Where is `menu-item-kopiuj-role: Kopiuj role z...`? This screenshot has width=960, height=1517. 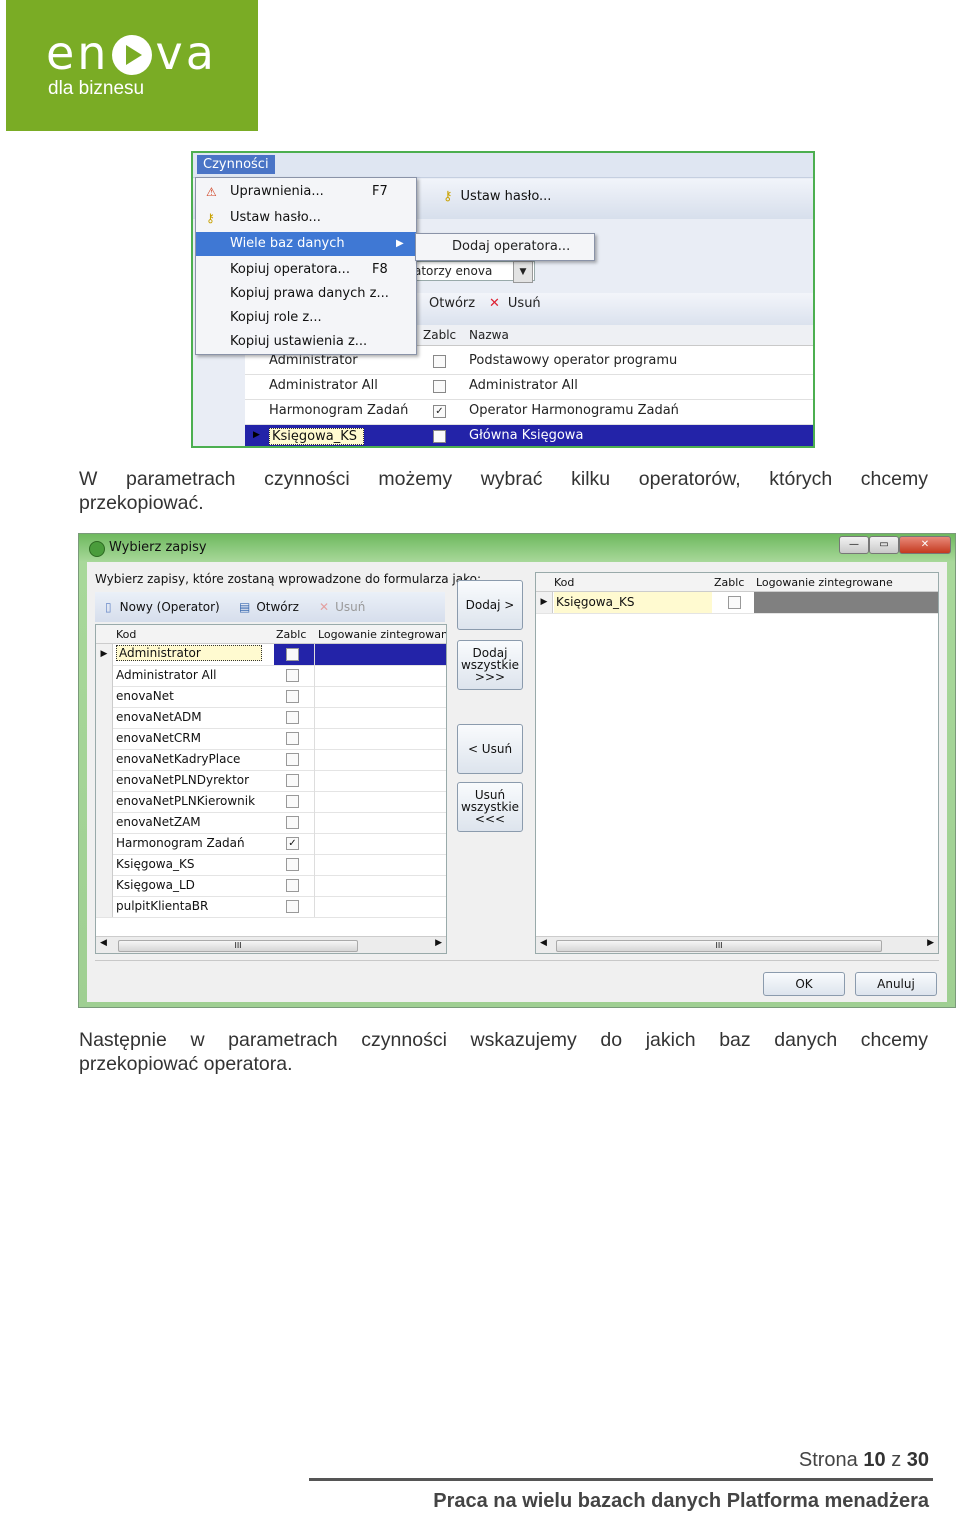 menu-item-kopiuj-role: Kopiuj role z... is located at coordinates (306, 318).